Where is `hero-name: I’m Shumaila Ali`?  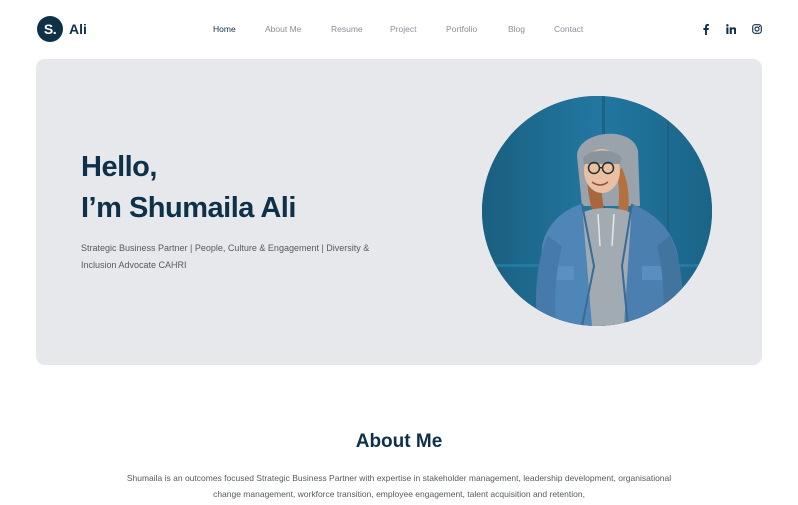
hero-name: I’m Shumaila Ali is located at coordinates (188, 208).